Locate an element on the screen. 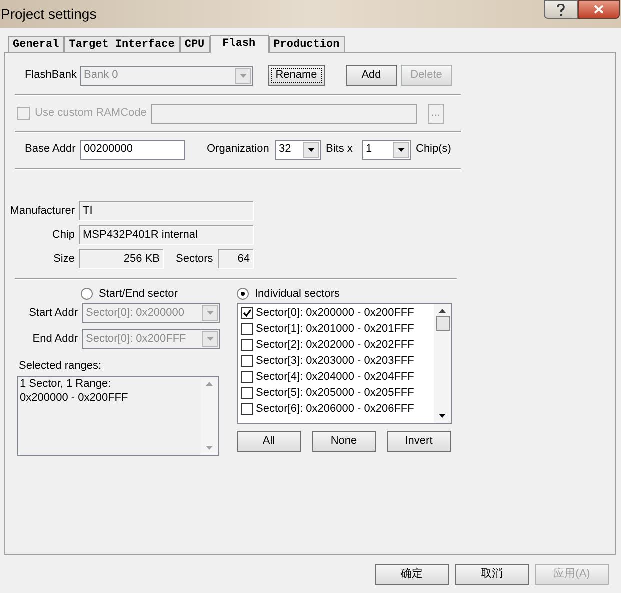  button: None is located at coordinates (344, 441).